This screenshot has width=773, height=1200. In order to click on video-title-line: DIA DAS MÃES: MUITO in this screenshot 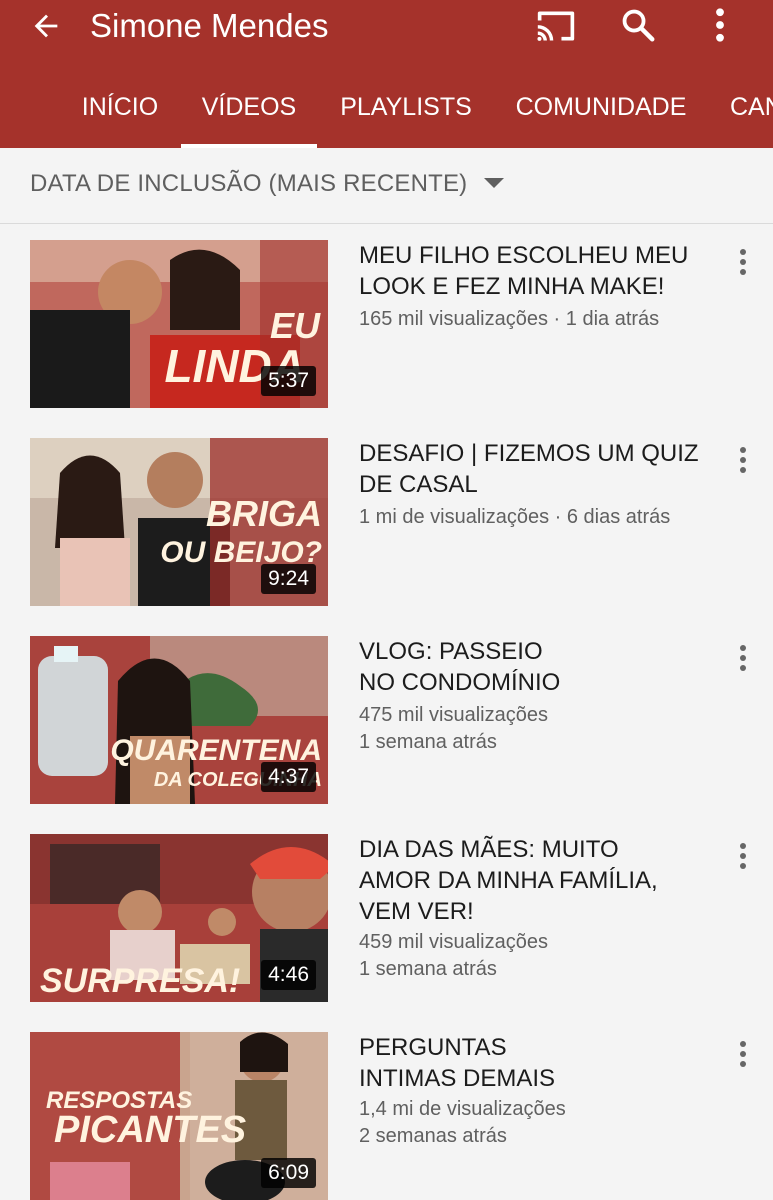, I will do `click(489, 849)`.